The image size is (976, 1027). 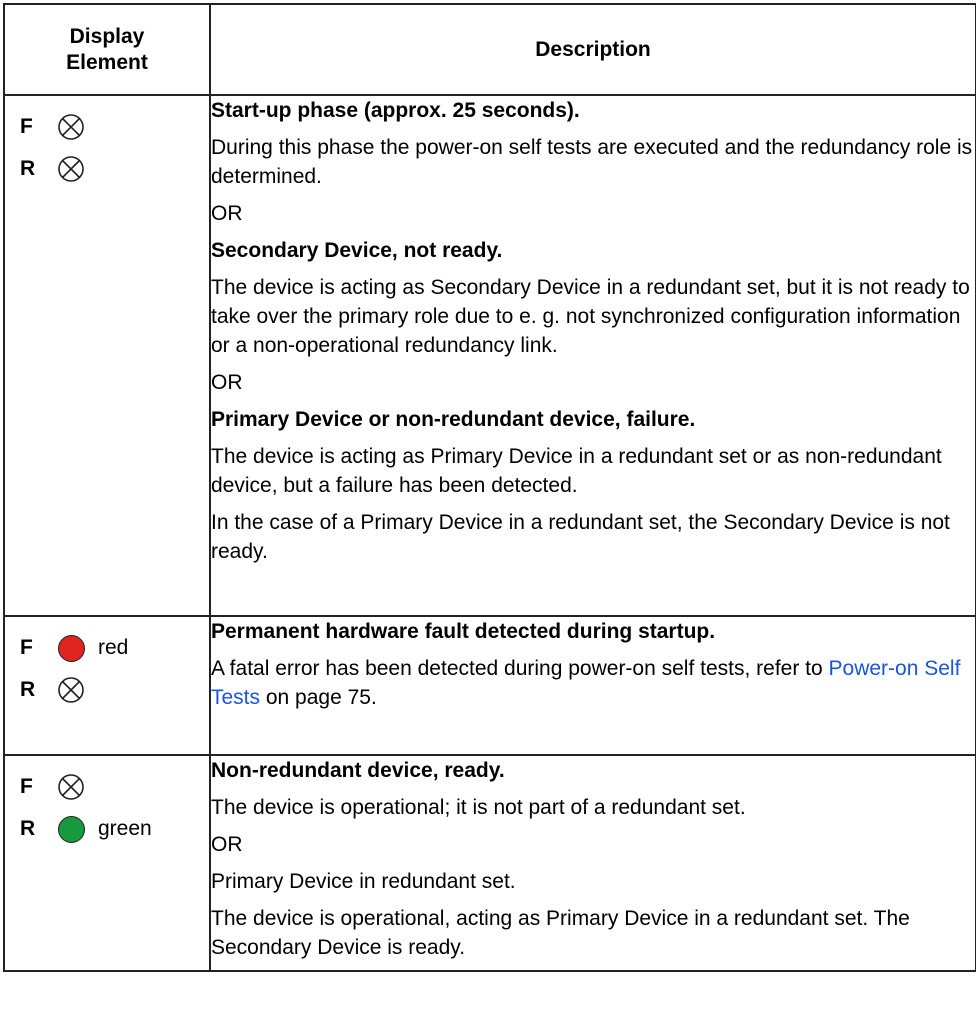 I want to click on state-title: Start-up phase (approx. 25 seconds)., so click(x=395, y=110).